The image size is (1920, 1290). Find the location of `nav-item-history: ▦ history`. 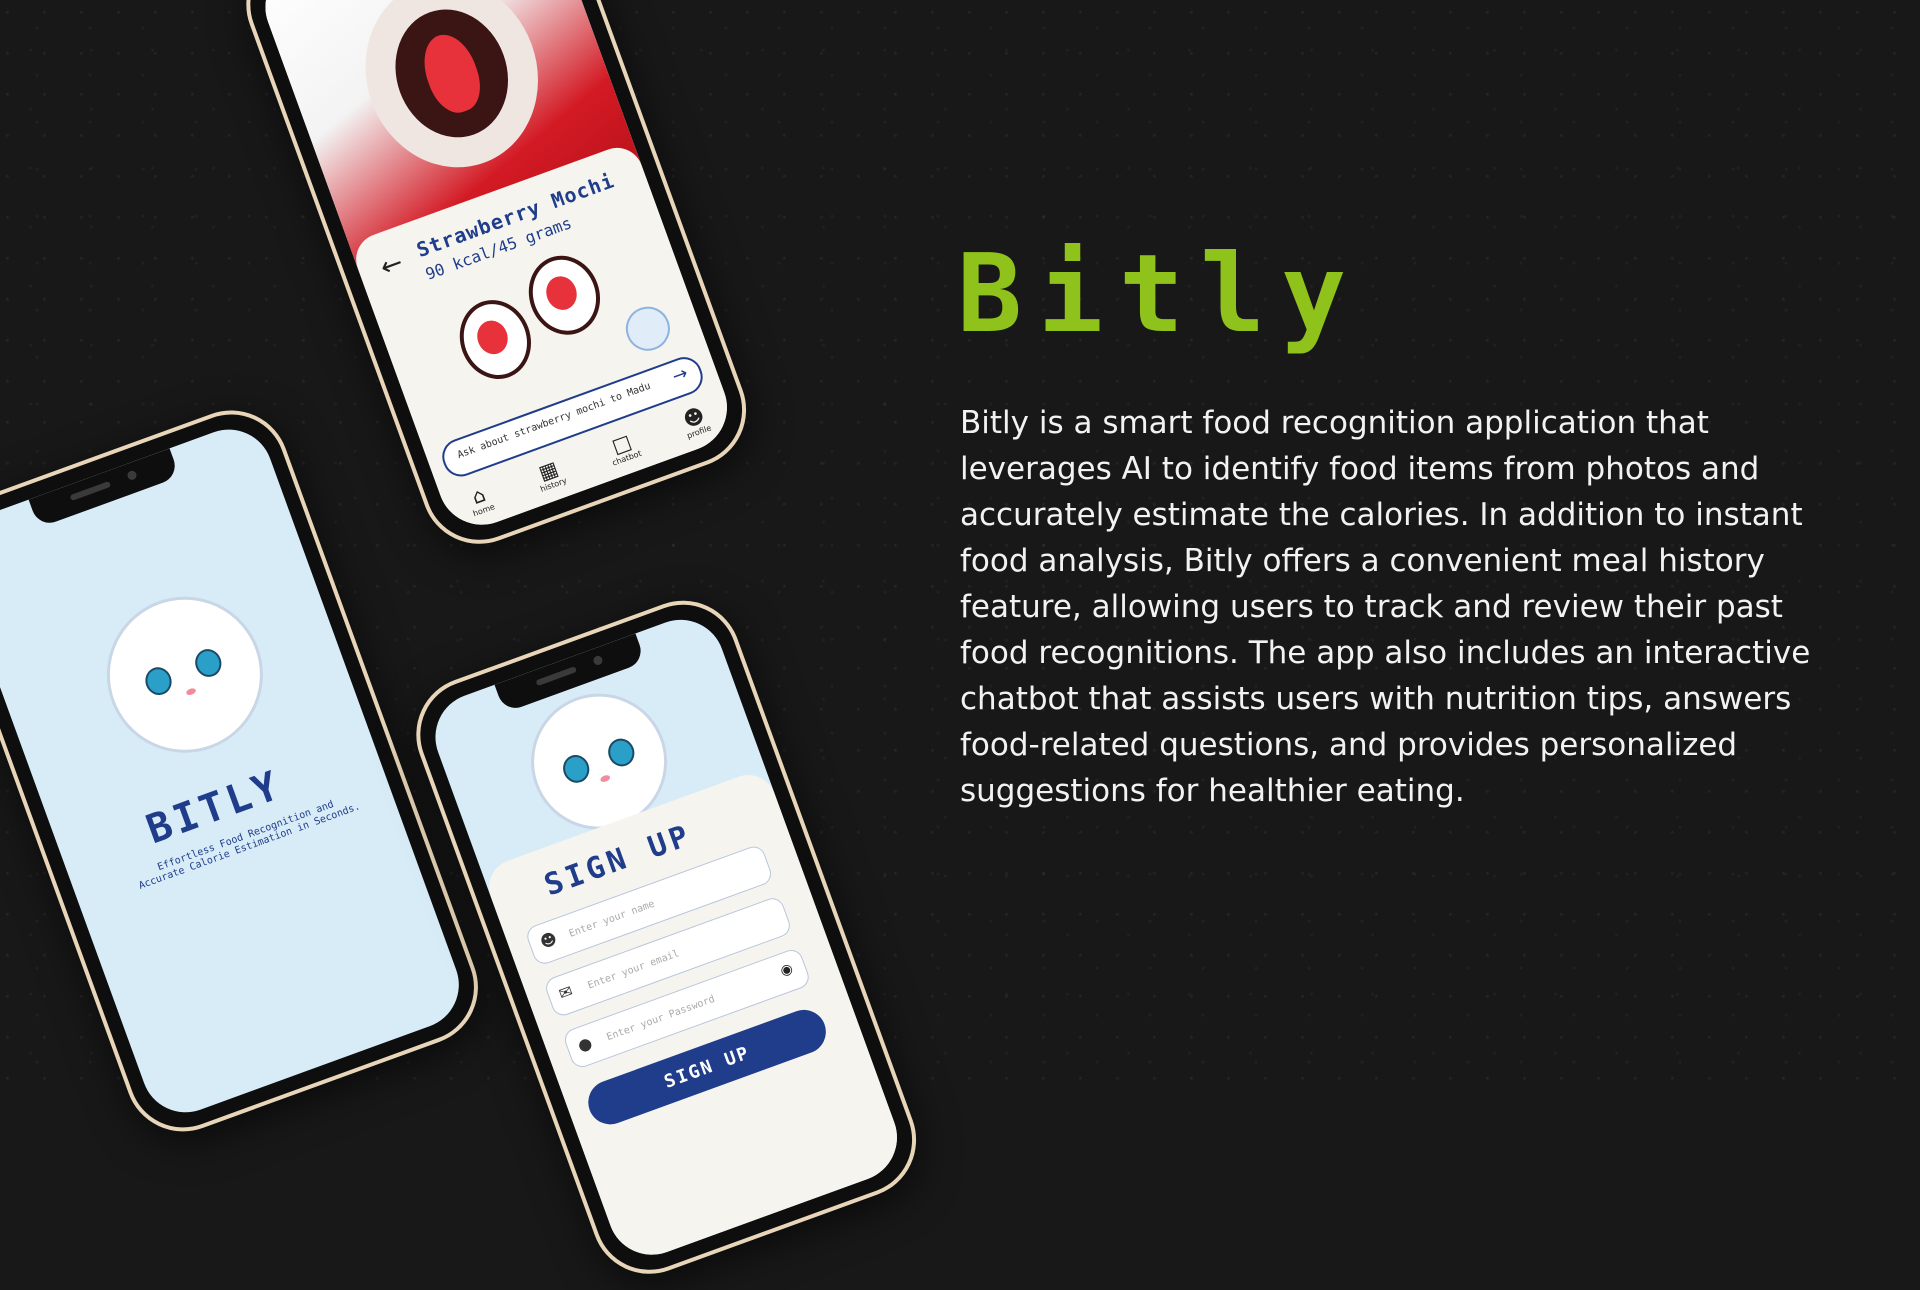

nav-item-history: ▦ history is located at coordinates (555, 488).